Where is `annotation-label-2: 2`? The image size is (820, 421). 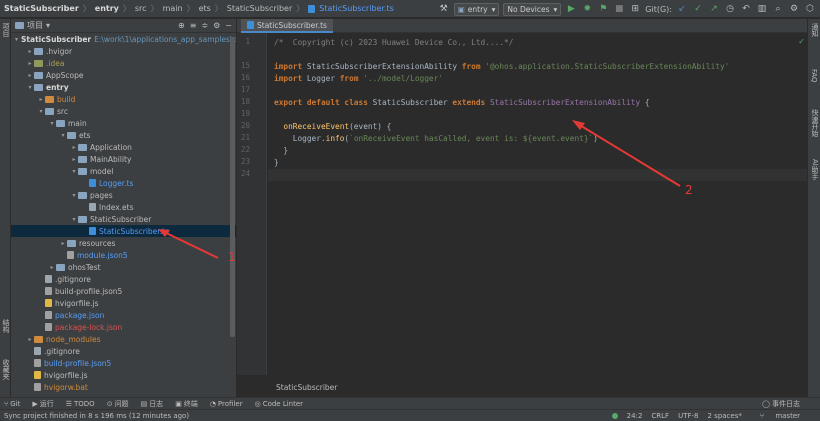 annotation-label-2: 2 is located at coordinates (689, 190).